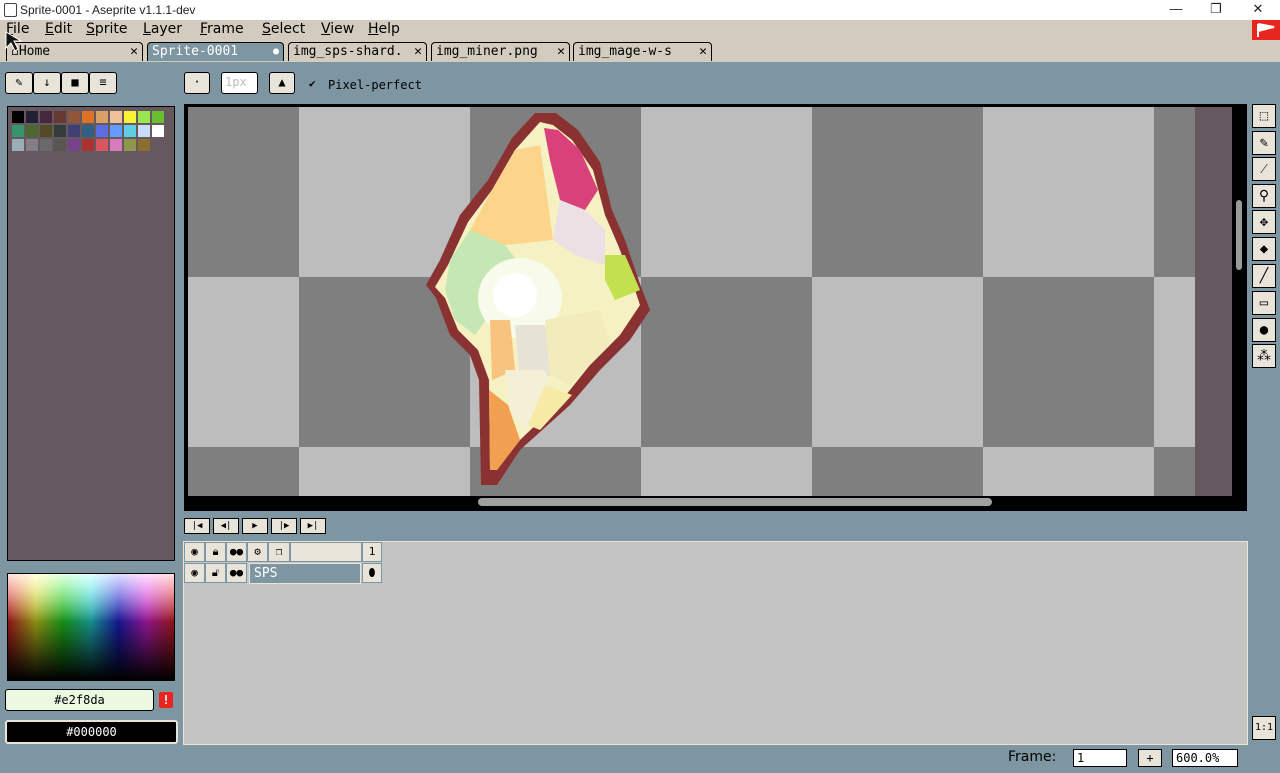 Image resolution: width=1280 pixels, height=773 pixels. Describe the element at coordinates (305, 573) in the screenshot. I see `layer-name: SPS` at that location.